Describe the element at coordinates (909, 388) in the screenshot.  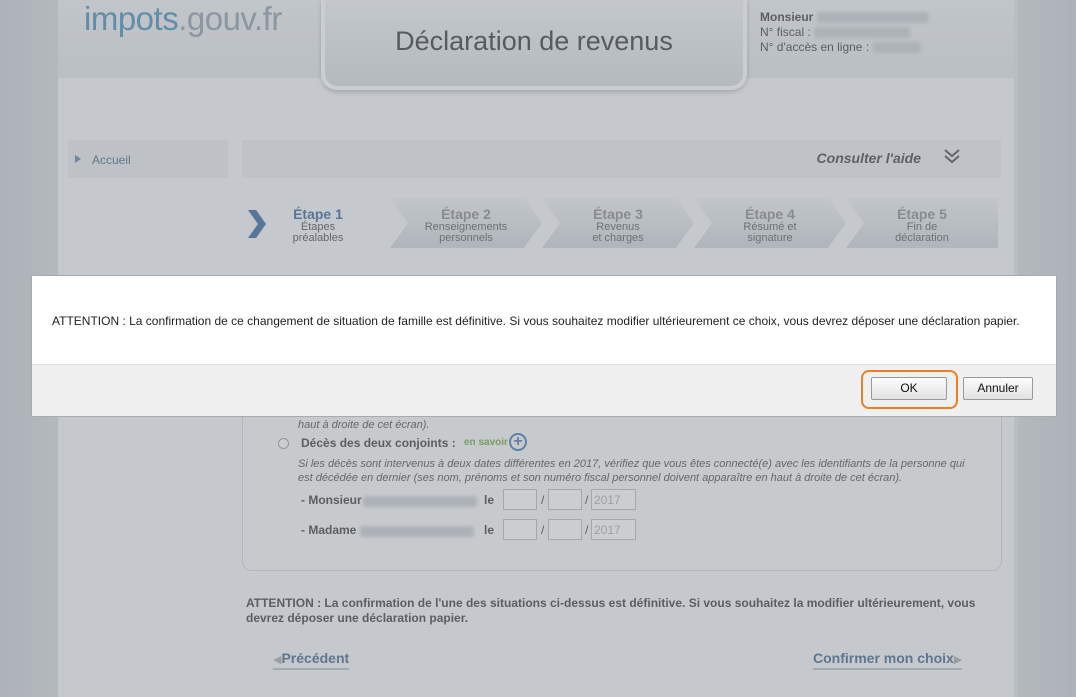
I see `ok-button: OK` at that location.